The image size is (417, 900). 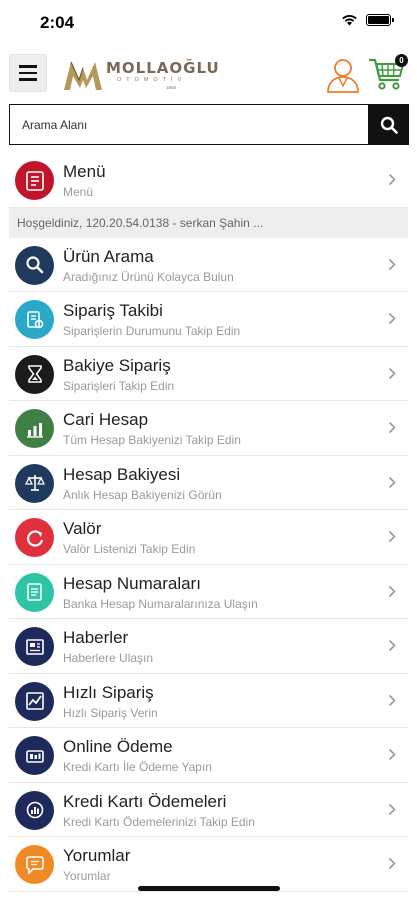 I want to click on list-item-12: Yorumlar Yorumlar, so click(x=208, y=864).